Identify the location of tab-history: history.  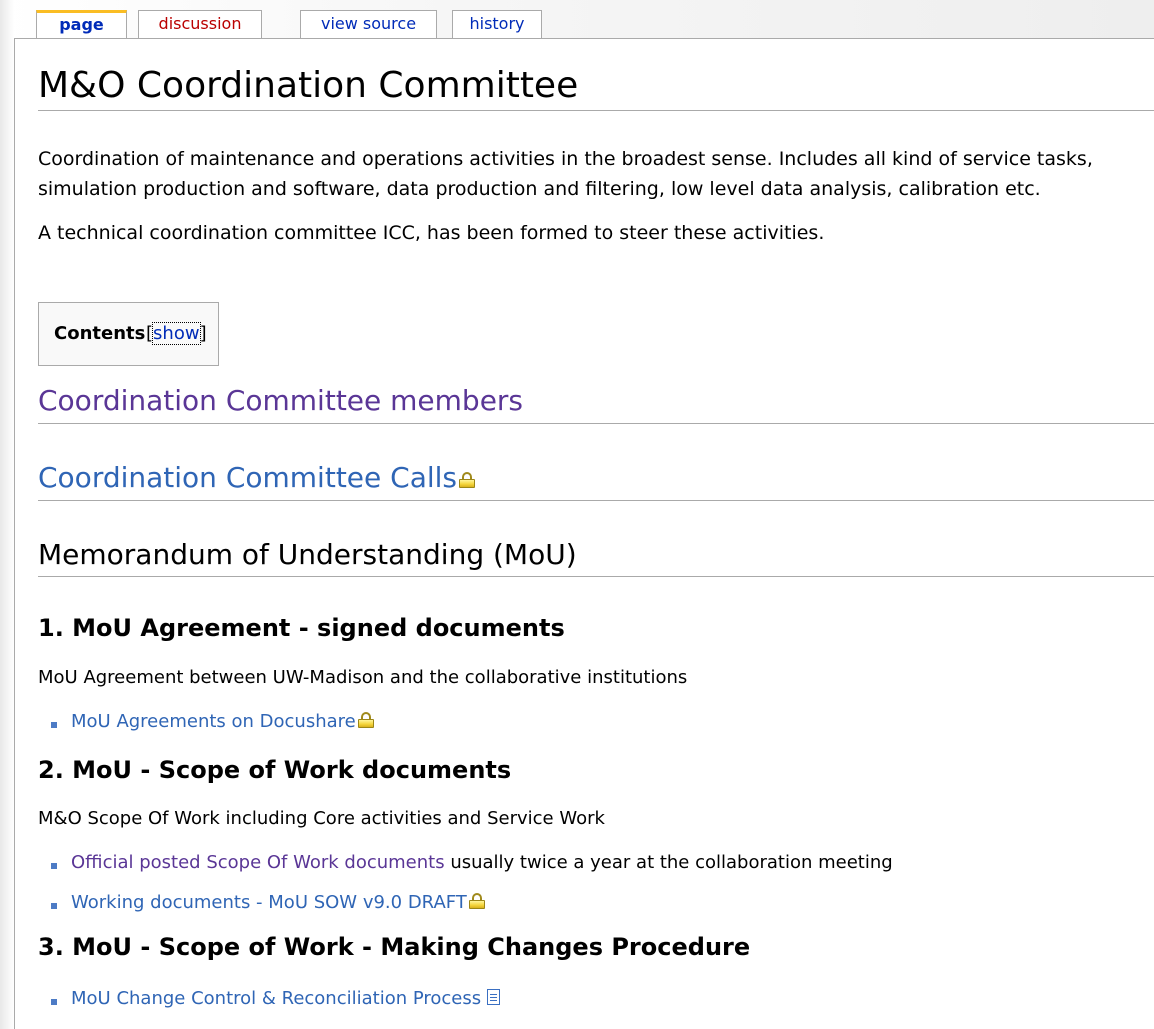
(497, 24).